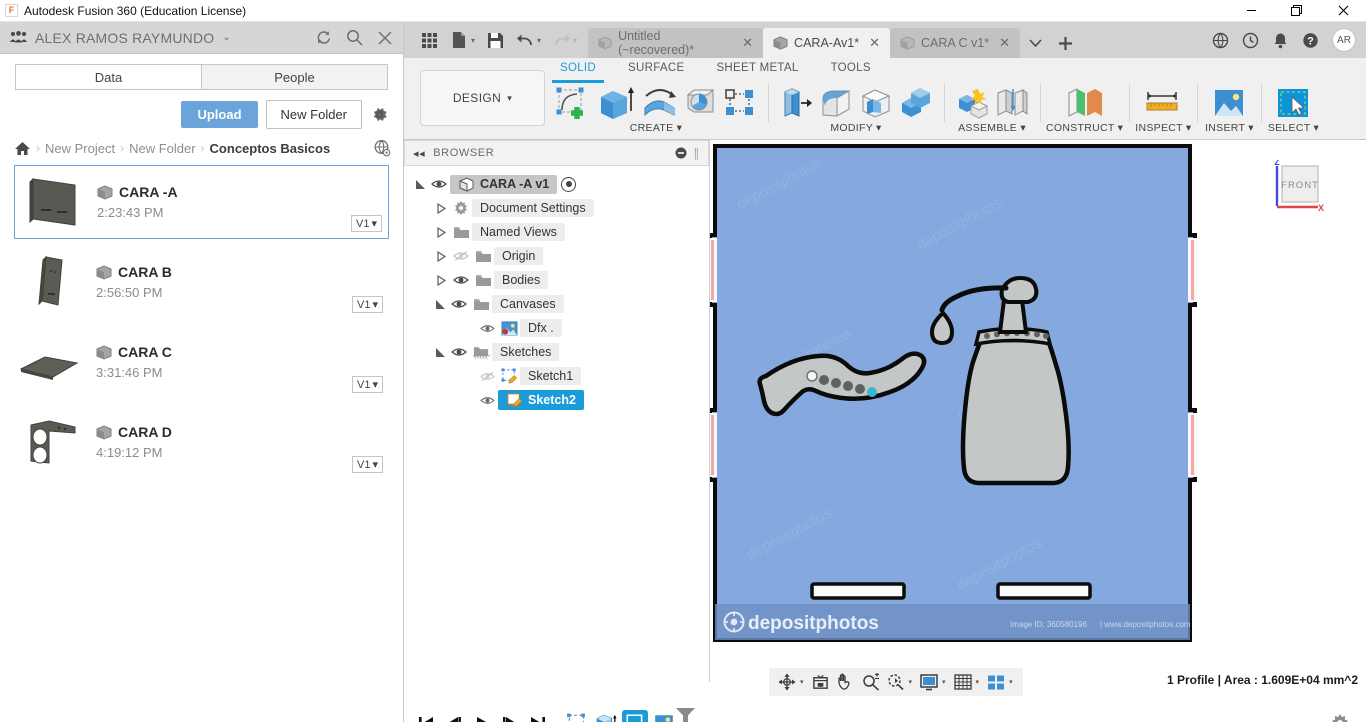 Image resolution: width=1366 pixels, height=722 pixels. I want to click on zoom-icon, so click(871, 682).